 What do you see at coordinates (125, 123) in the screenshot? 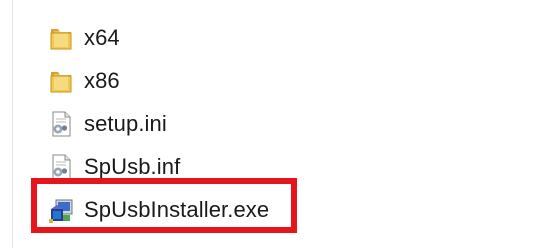
I see `file-name: setup.ini` at bounding box center [125, 123].